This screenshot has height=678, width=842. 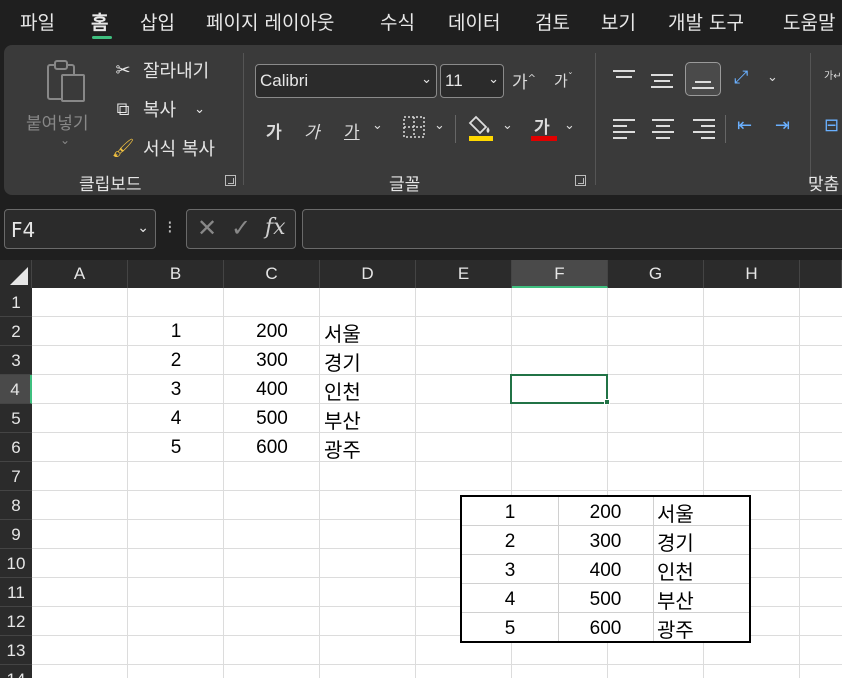 What do you see at coordinates (563, 80) in the screenshot?
I see `decrease-font-size-button: 가ˇ` at bounding box center [563, 80].